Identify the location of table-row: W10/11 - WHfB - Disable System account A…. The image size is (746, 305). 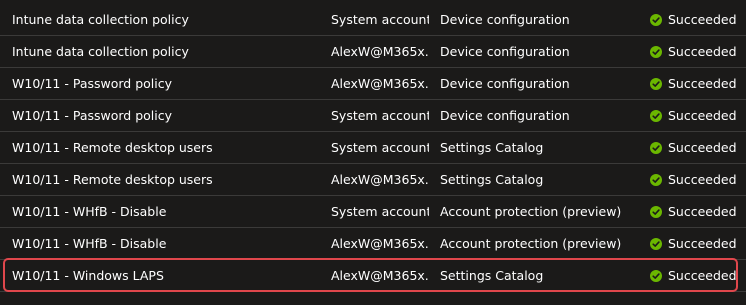
(373, 212).